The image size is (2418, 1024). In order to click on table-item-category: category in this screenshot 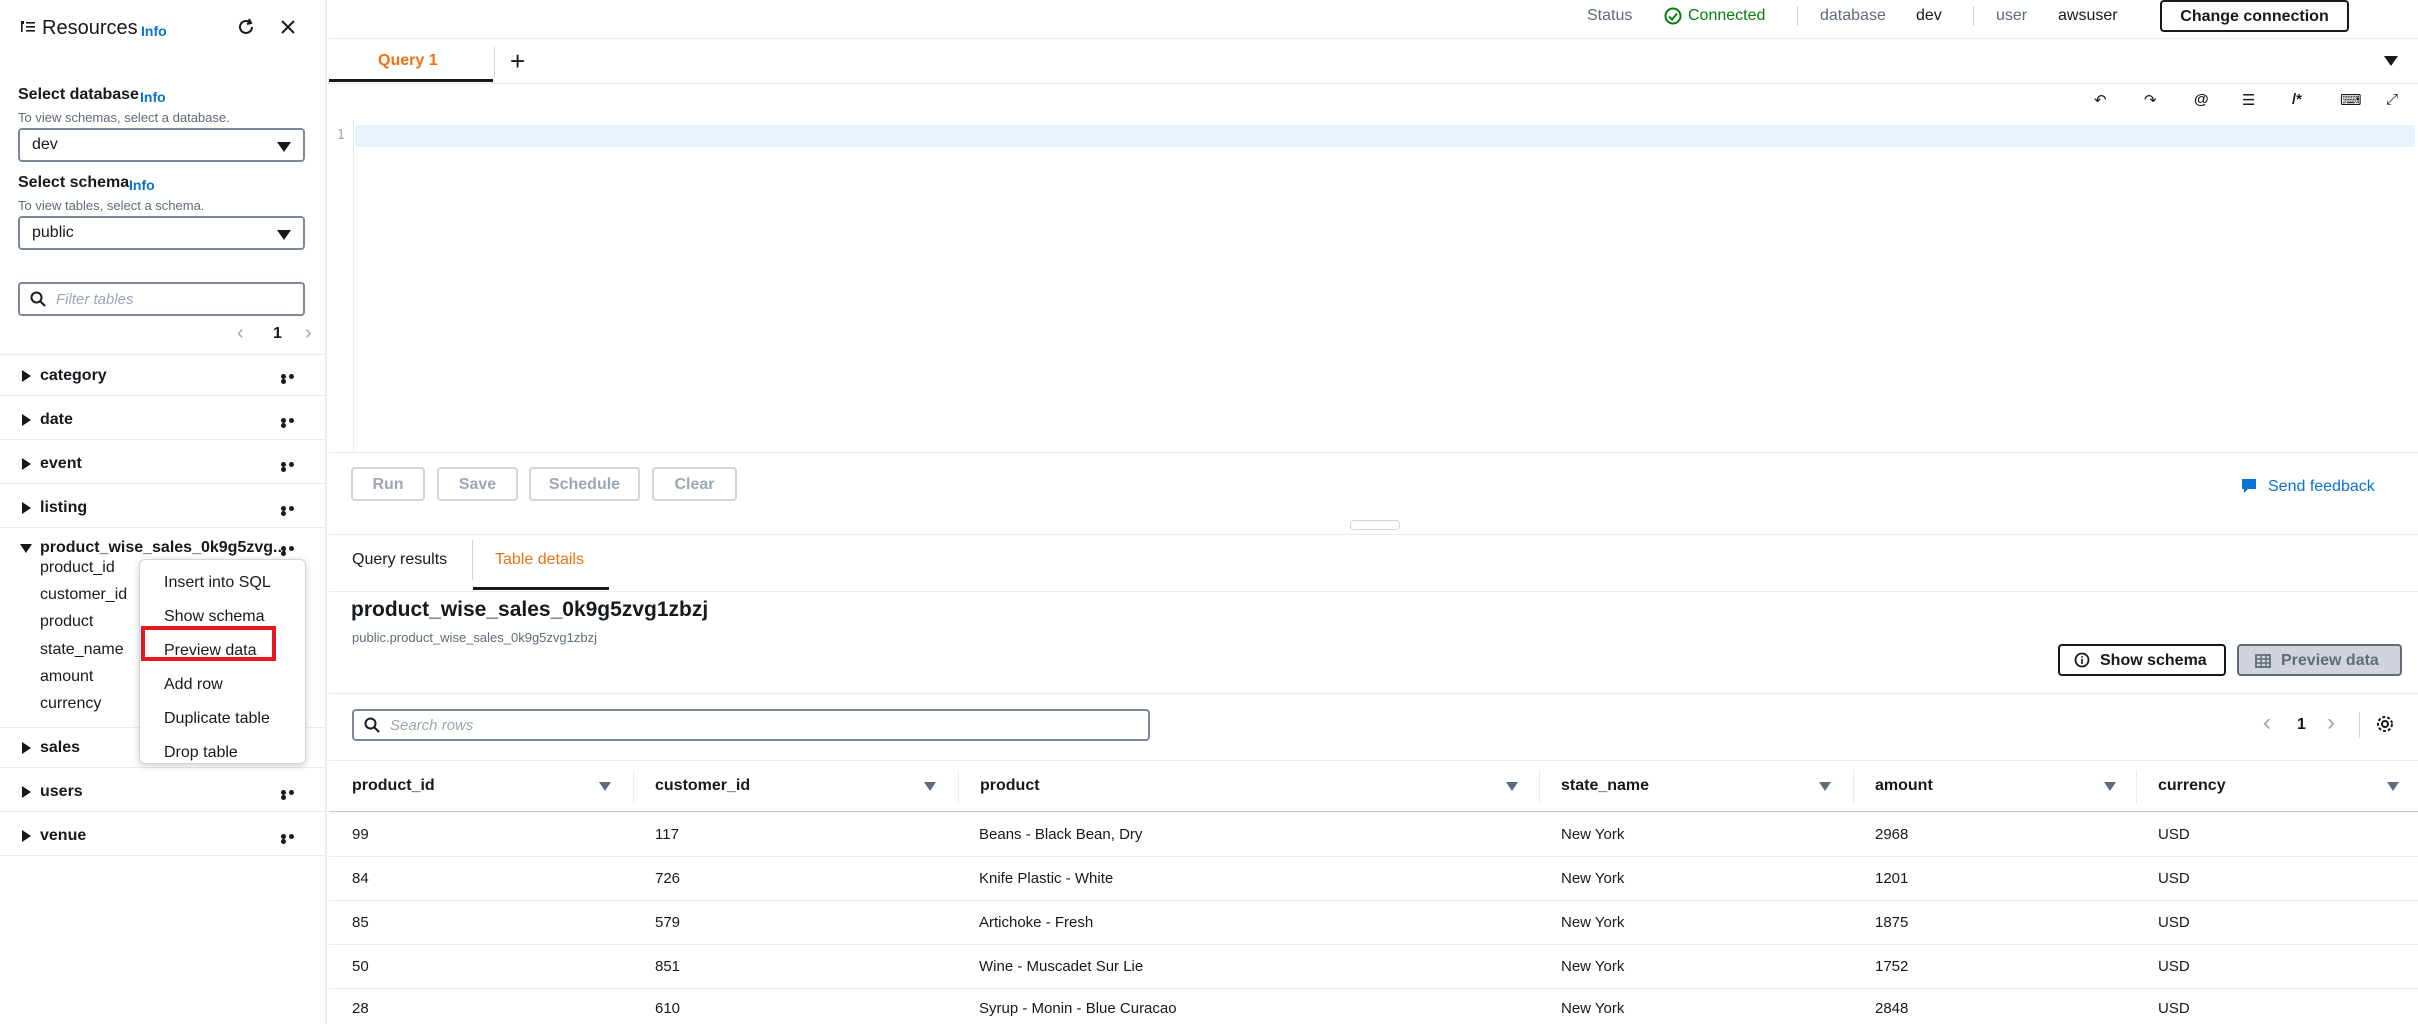, I will do `click(162, 376)`.